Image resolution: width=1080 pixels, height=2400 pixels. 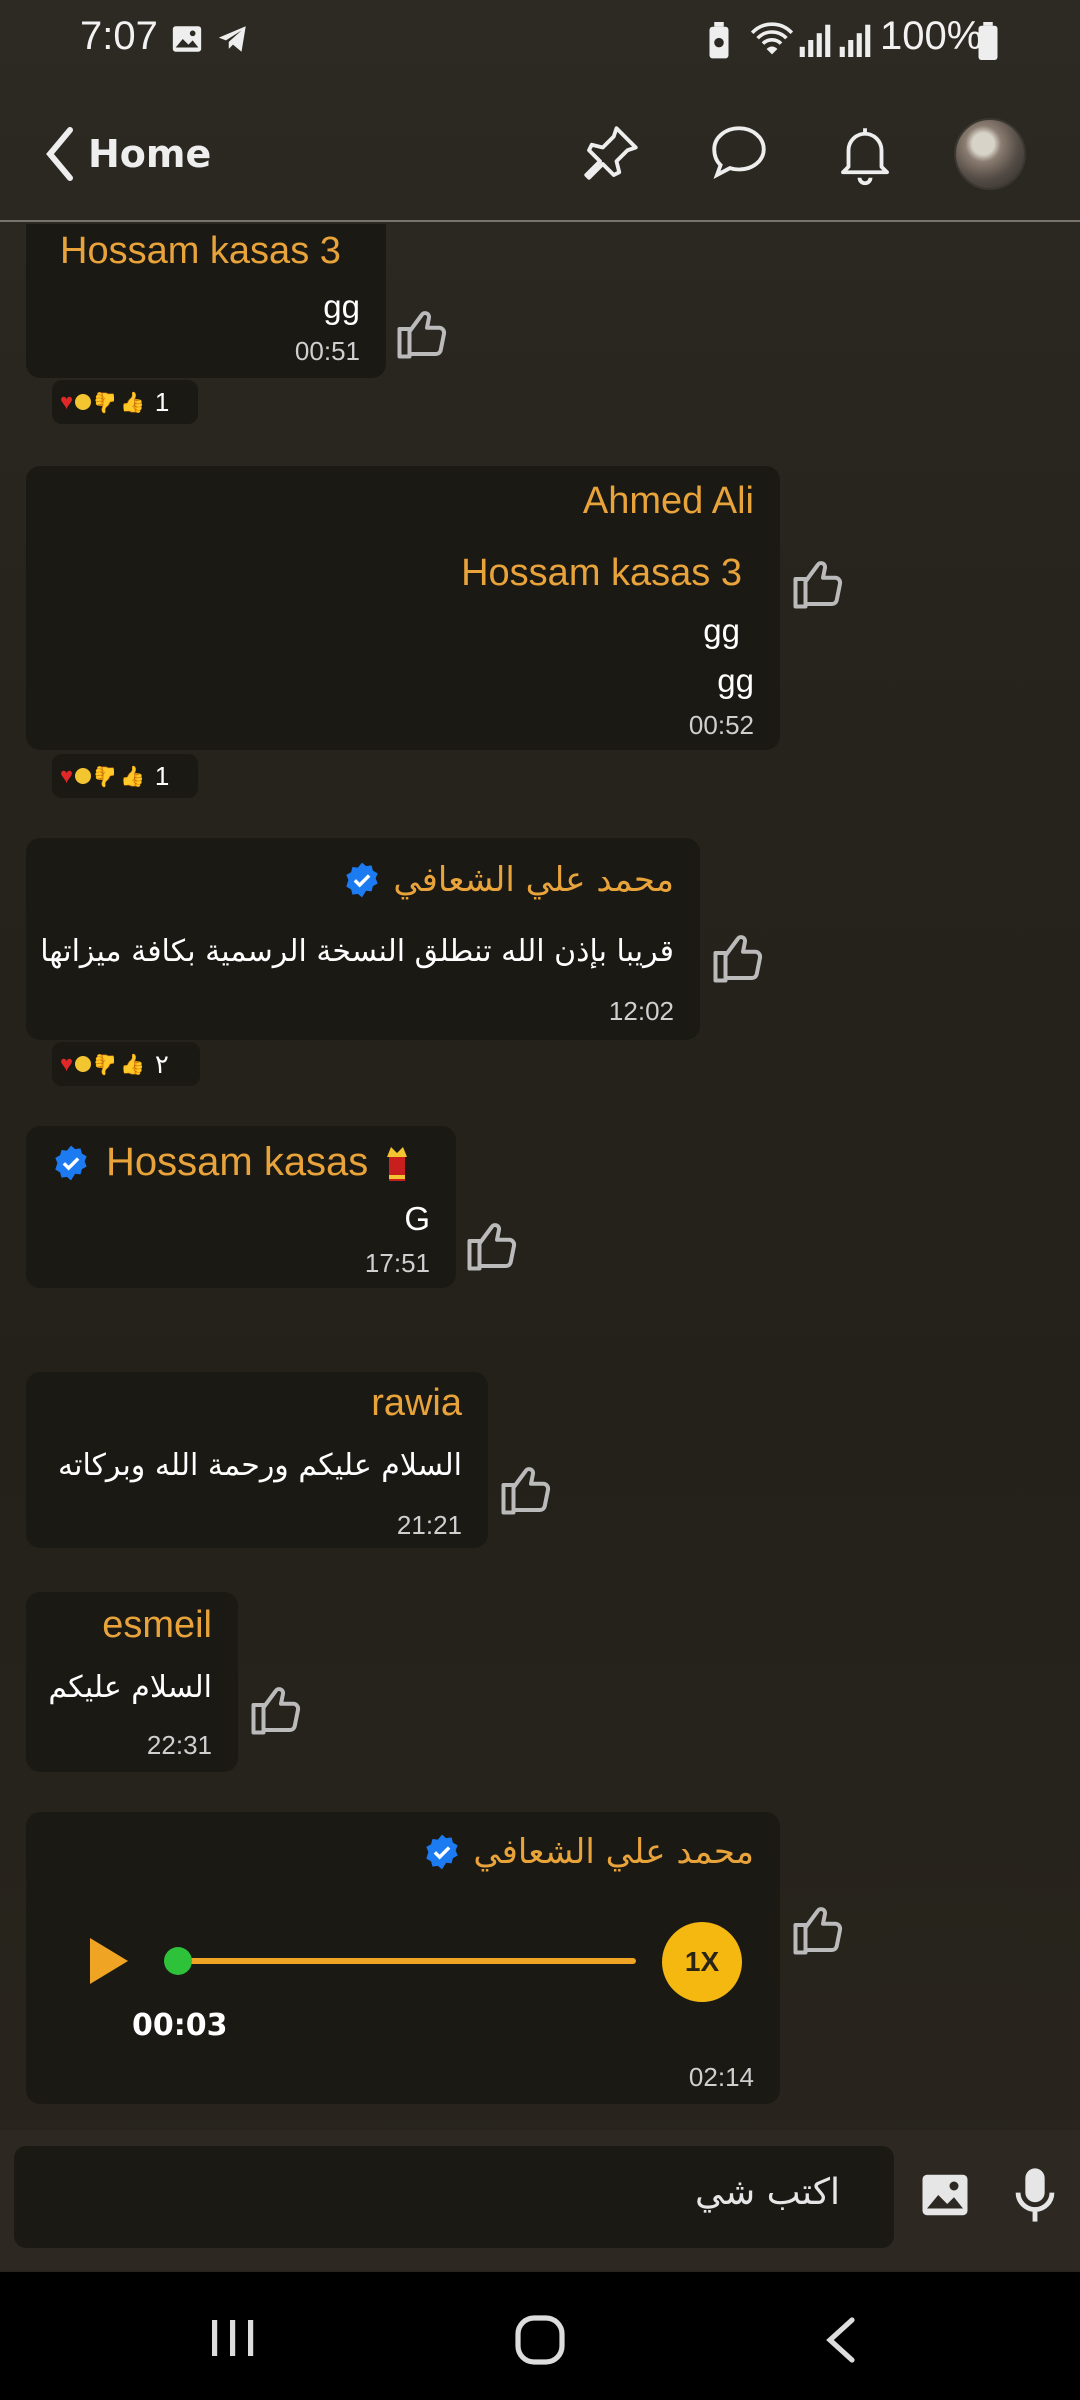 I want to click on message-bubble: Ahmed Ali Hossam kasas 3 gg gg 00:52, so click(x=403, y=608).